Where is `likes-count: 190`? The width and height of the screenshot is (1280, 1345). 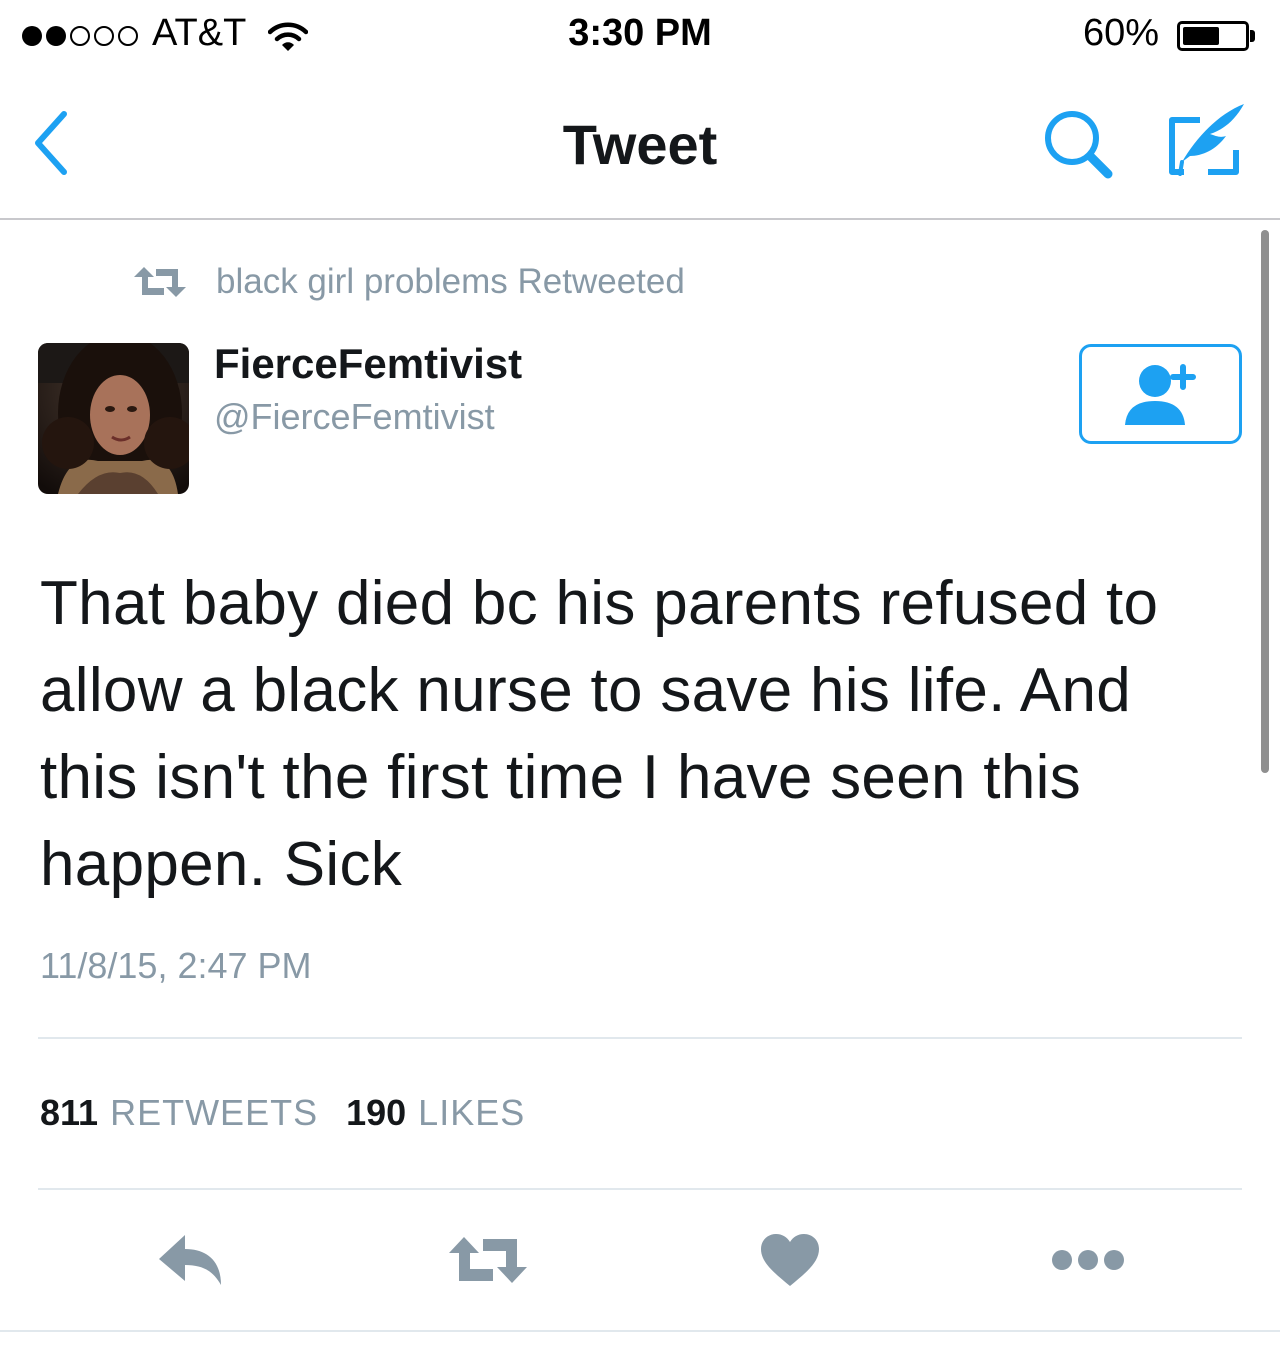 likes-count: 190 is located at coordinates (376, 1112).